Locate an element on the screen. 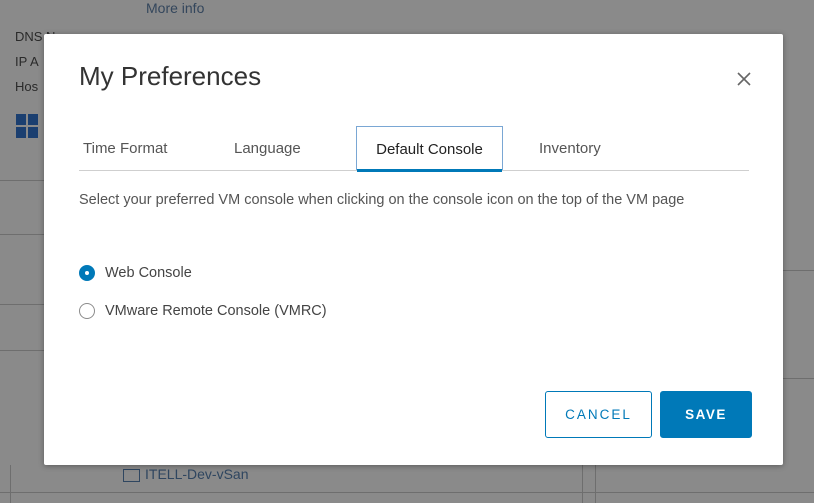 Image resolution: width=814 pixels, height=503 pixels. cancel-button: CANCEL is located at coordinates (598, 414).